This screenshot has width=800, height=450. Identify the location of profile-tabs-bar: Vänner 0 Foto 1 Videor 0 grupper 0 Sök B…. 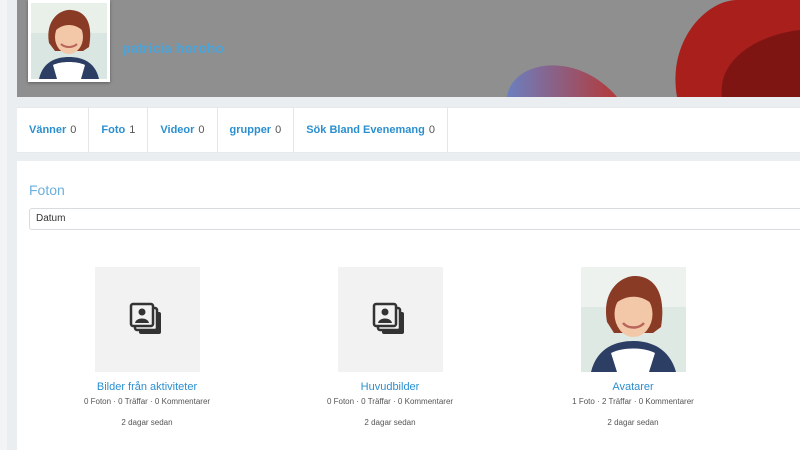
(408, 130).